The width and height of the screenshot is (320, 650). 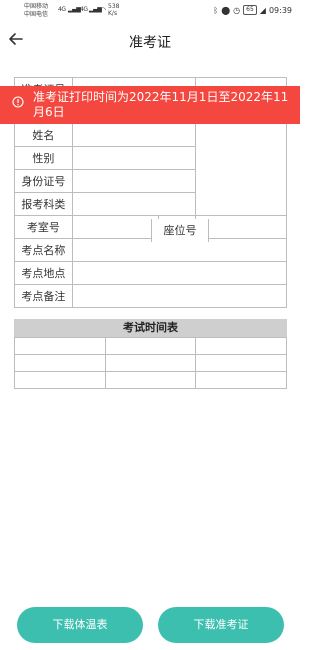 What do you see at coordinates (62, 9) in the screenshot?
I see `network-1-label: 4G` at bounding box center [62, 9].